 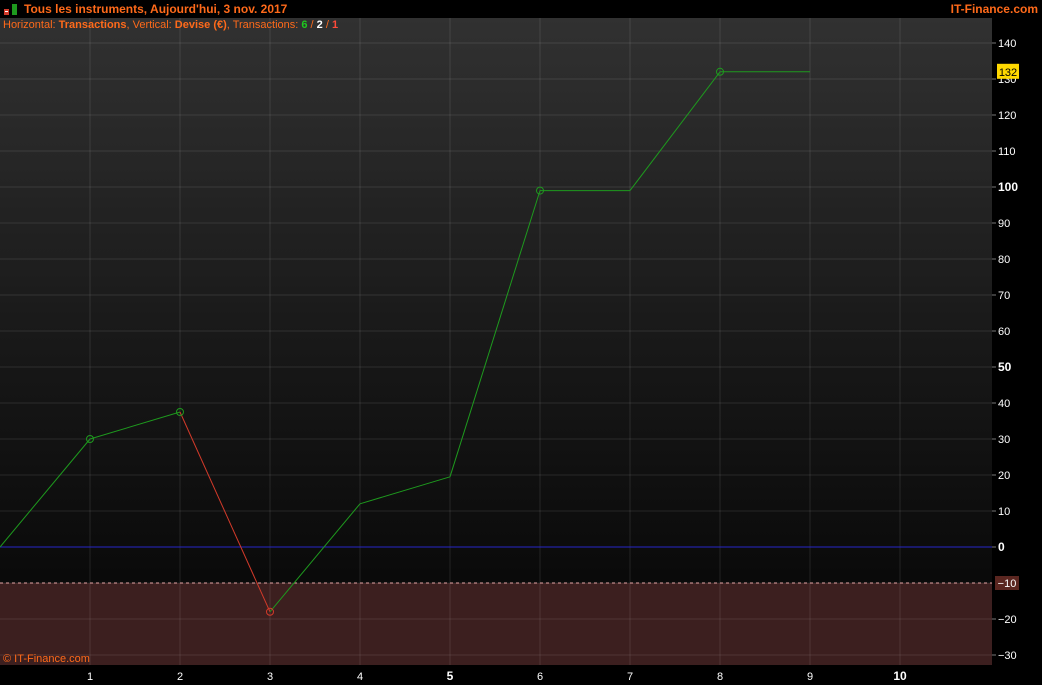 What do you see at coordinates (1004, 224) in the screenshot?
I see `y-tick-label: 90` at bounding box center [1004, 224].